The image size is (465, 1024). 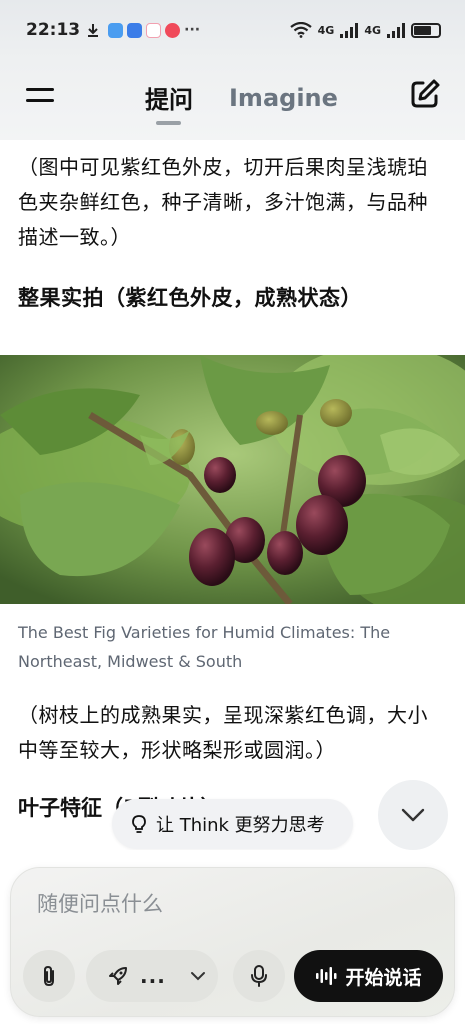 I want to click on microphone-button, so click(x=259, y=976).